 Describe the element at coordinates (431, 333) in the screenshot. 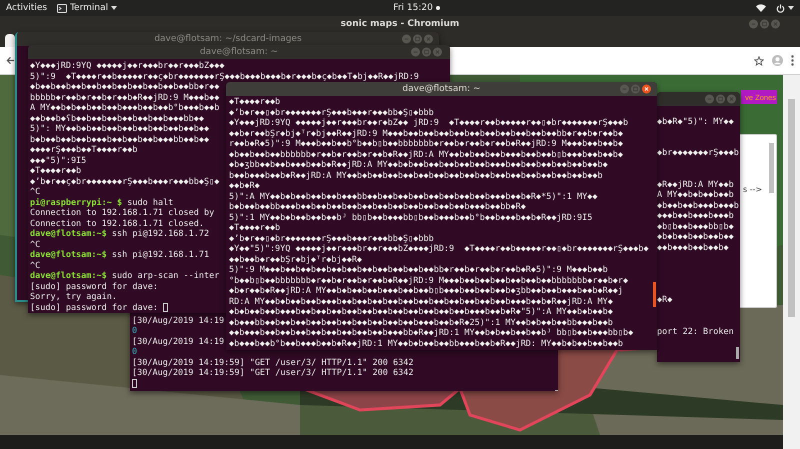

I see `terminal-line: ◆◆b◆◆◆b◆◆b◆◆b◆◆b◆◆b◆◆b◆◆b◆◆b◆◆b◆◆◆bb◆R◆◆jRD:1 MY◆◆b◆b◆◆b◆◆b◆◆bᴶ bb▯b◆◆b◆◆◆bb▯b◆` at that location.